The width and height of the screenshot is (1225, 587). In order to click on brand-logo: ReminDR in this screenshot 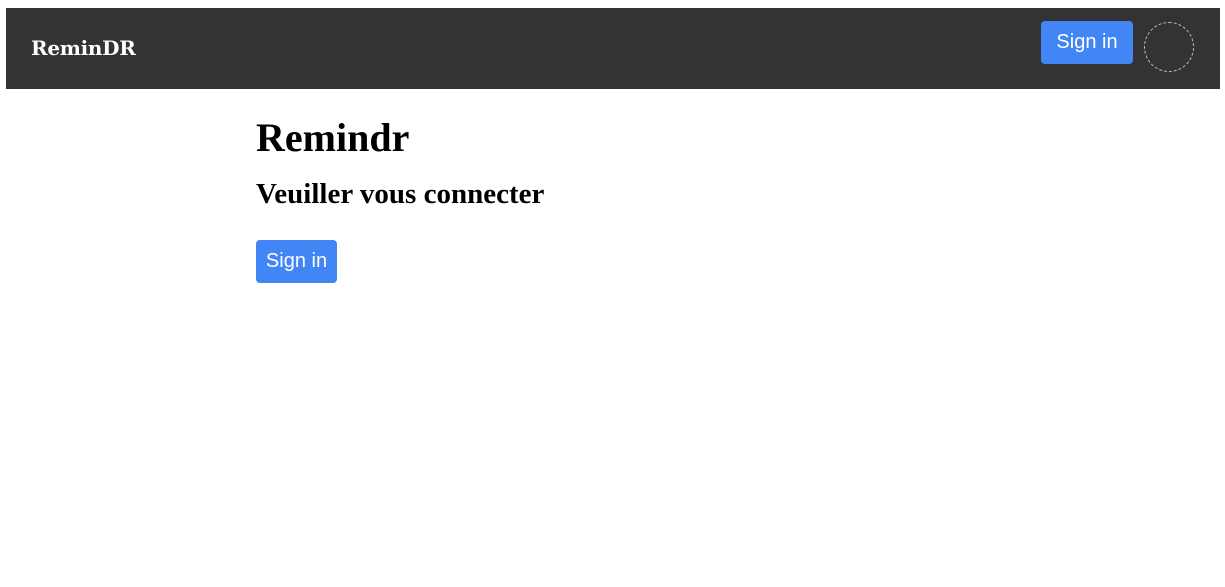, I will do `click(83, 48)`.